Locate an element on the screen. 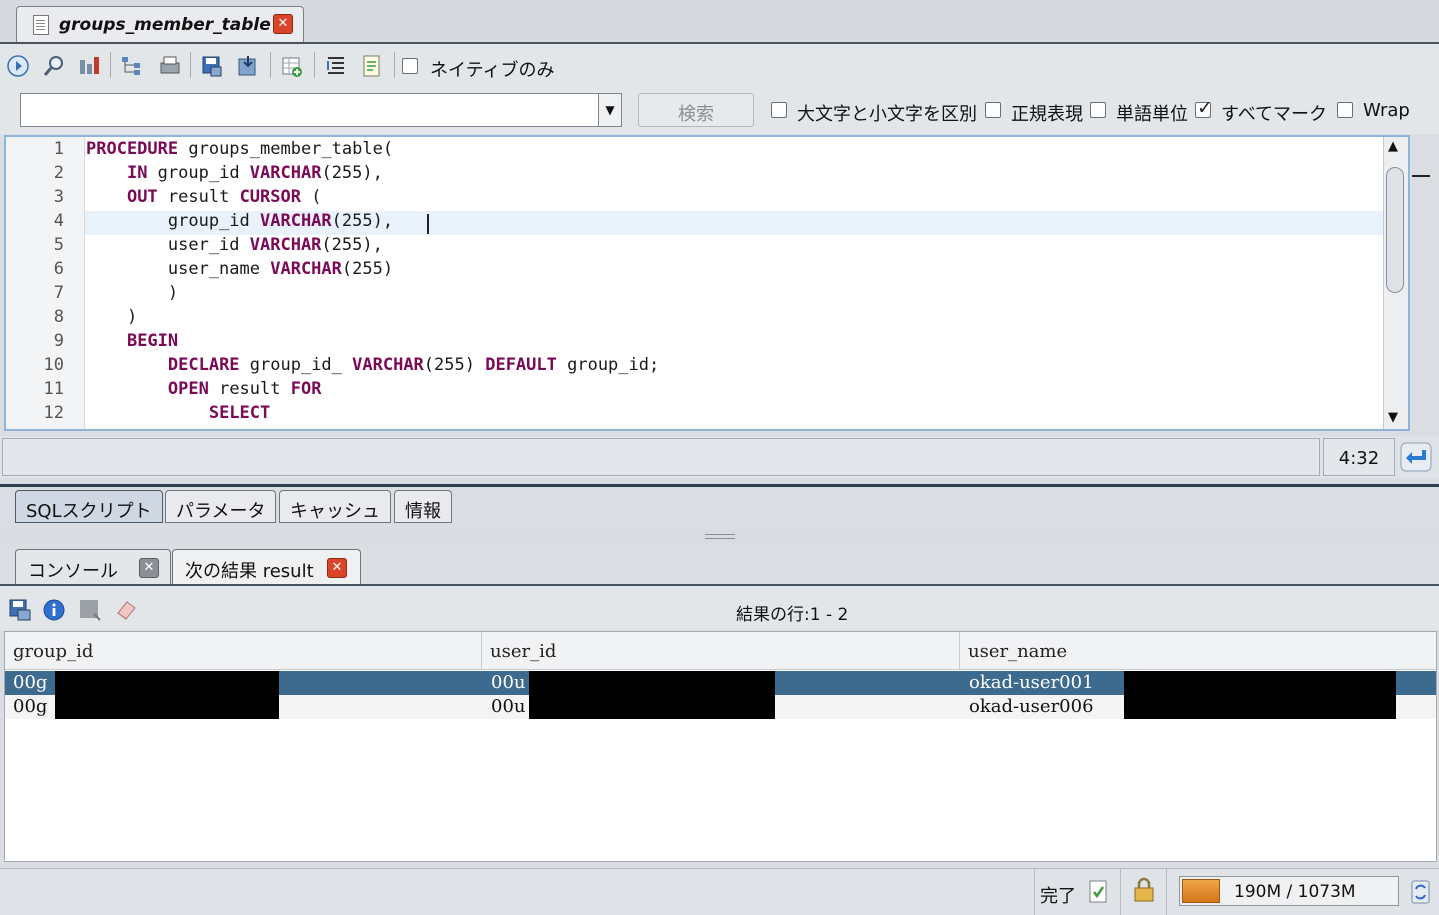 Image resolution: width=1439 pixels, height=915 pixels. return-icon is located at coordinates (1416, 457).